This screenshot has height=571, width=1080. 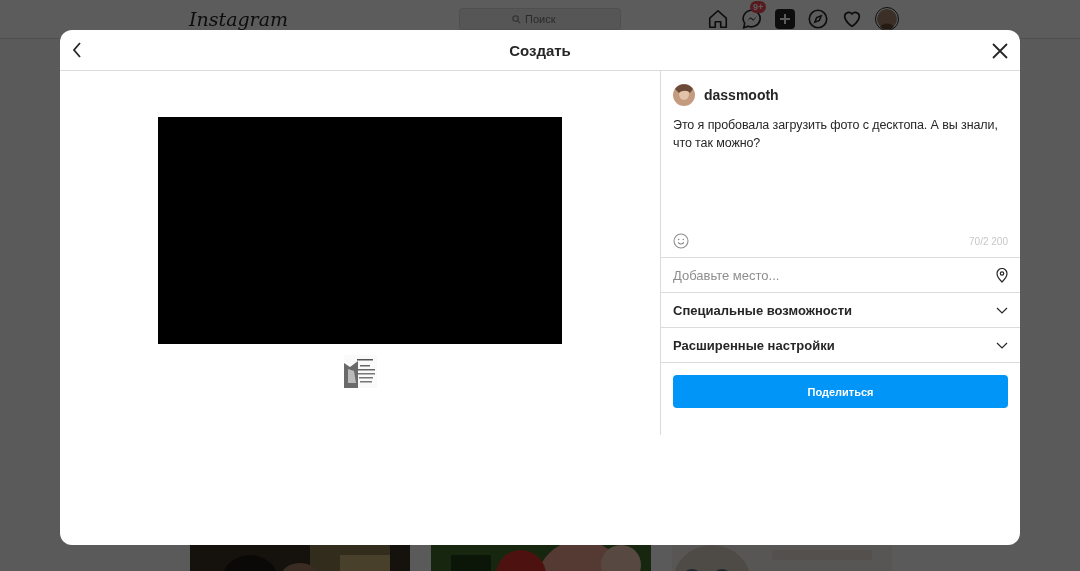 I want to click on new-post-icon, so click(x=785, y=19).